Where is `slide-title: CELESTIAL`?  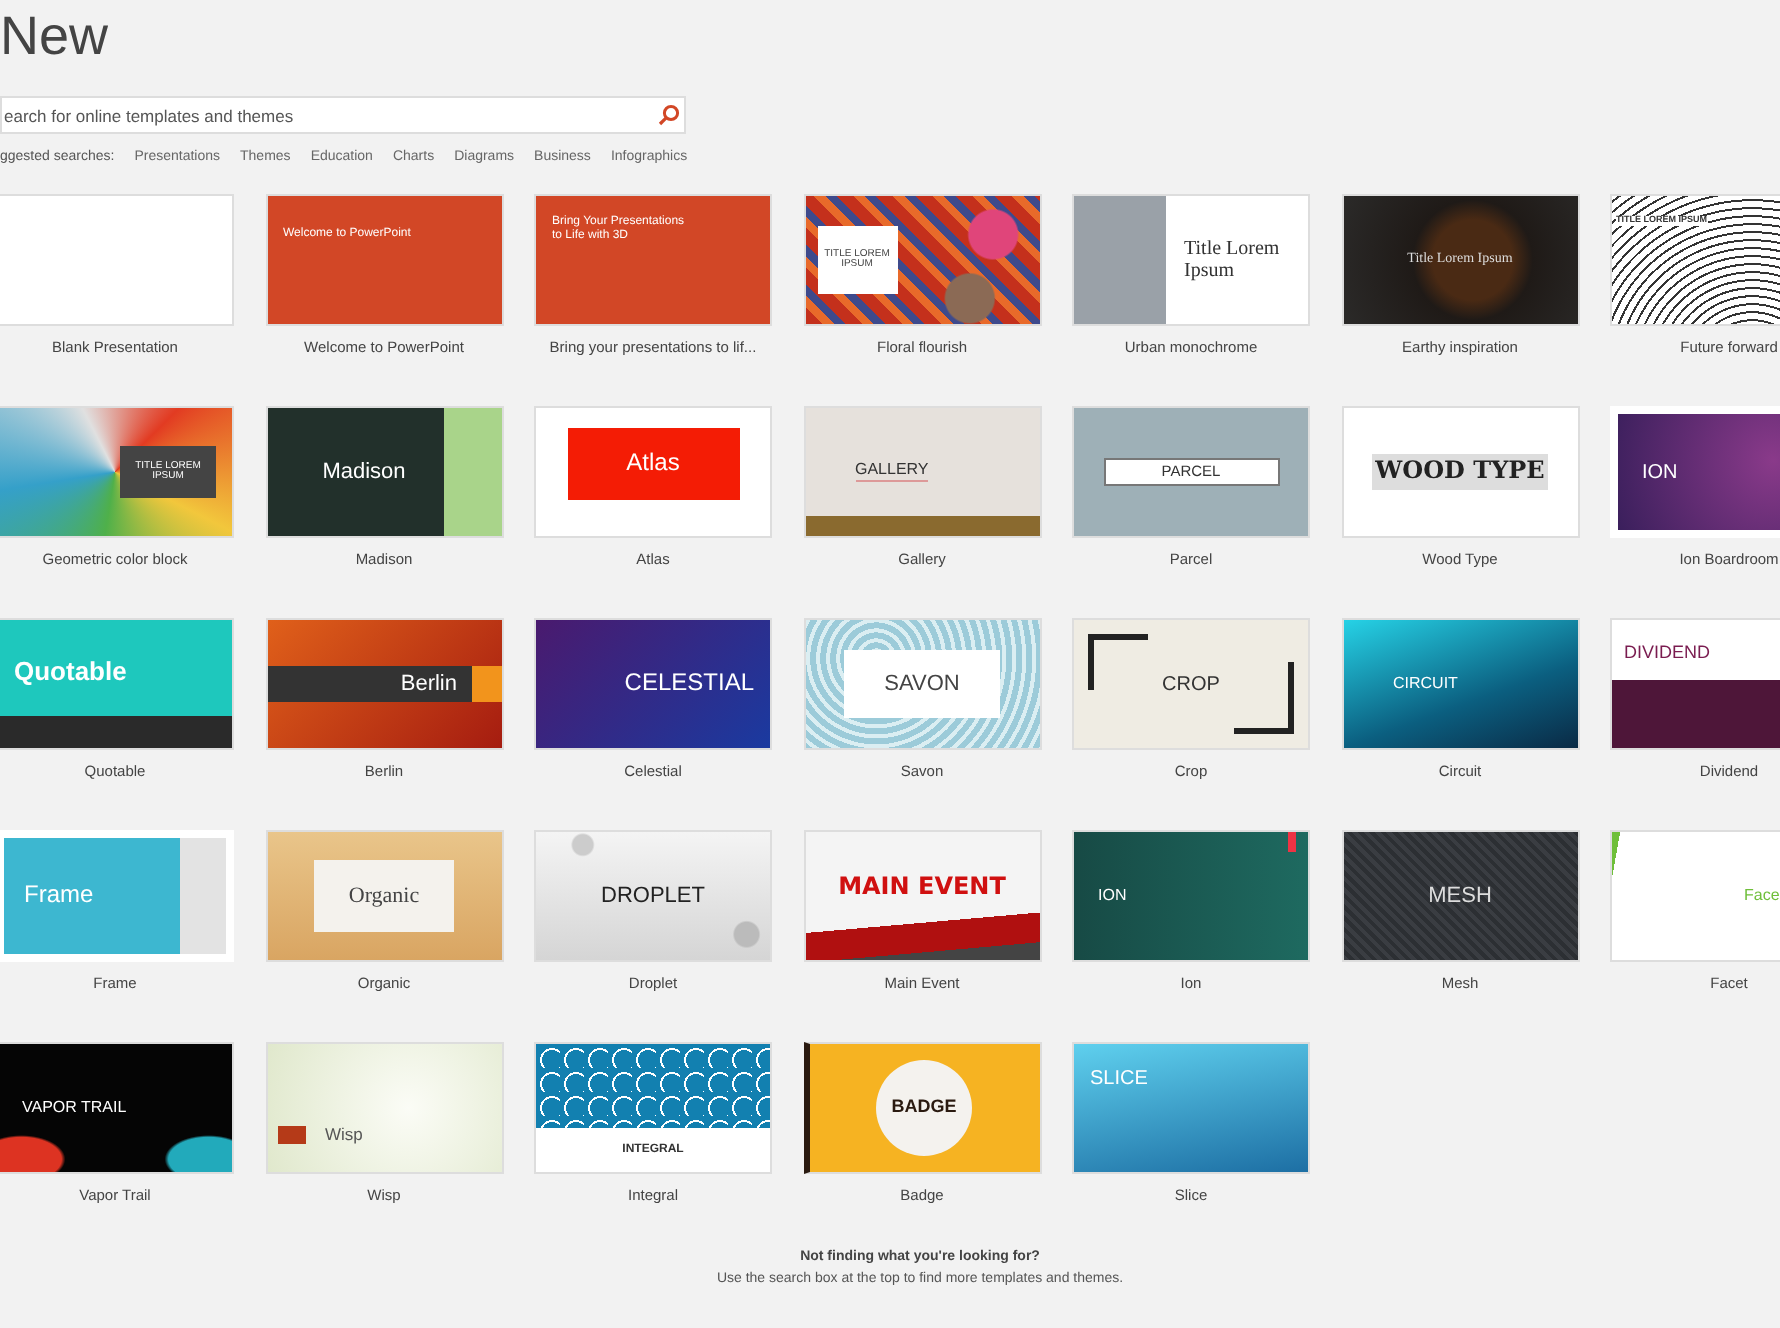 slide-title: CELESTIAL is located at coordinates (689, 684).